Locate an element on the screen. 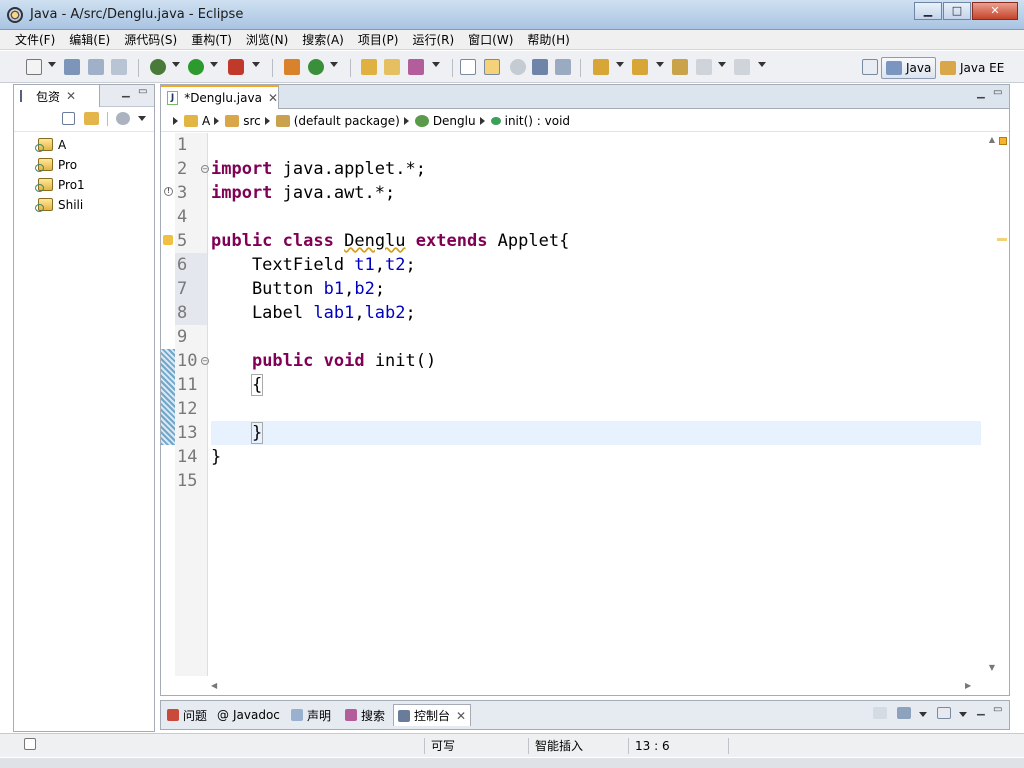 The image size is (1024, 768). block-selection-icon is located at coordinates (518, 67).